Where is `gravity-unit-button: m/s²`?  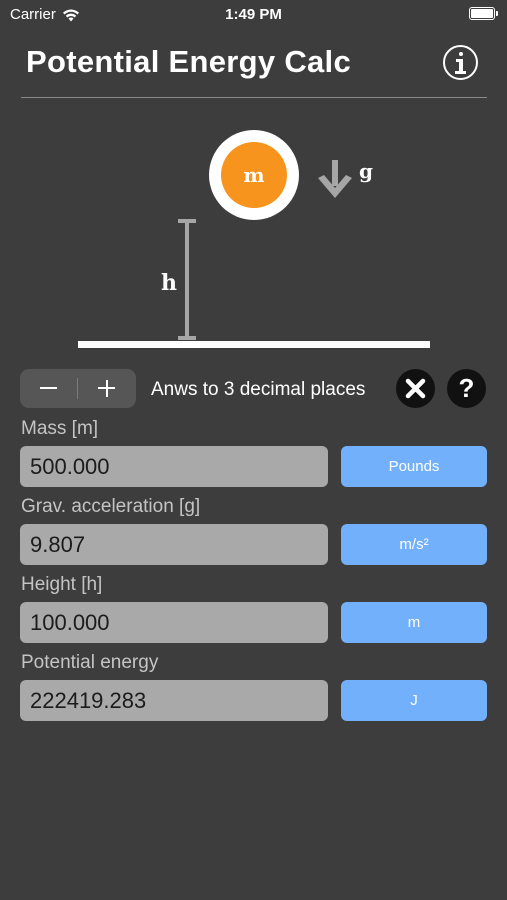 gravity-unit-button: m/s² is located at coordinates (414, 544).